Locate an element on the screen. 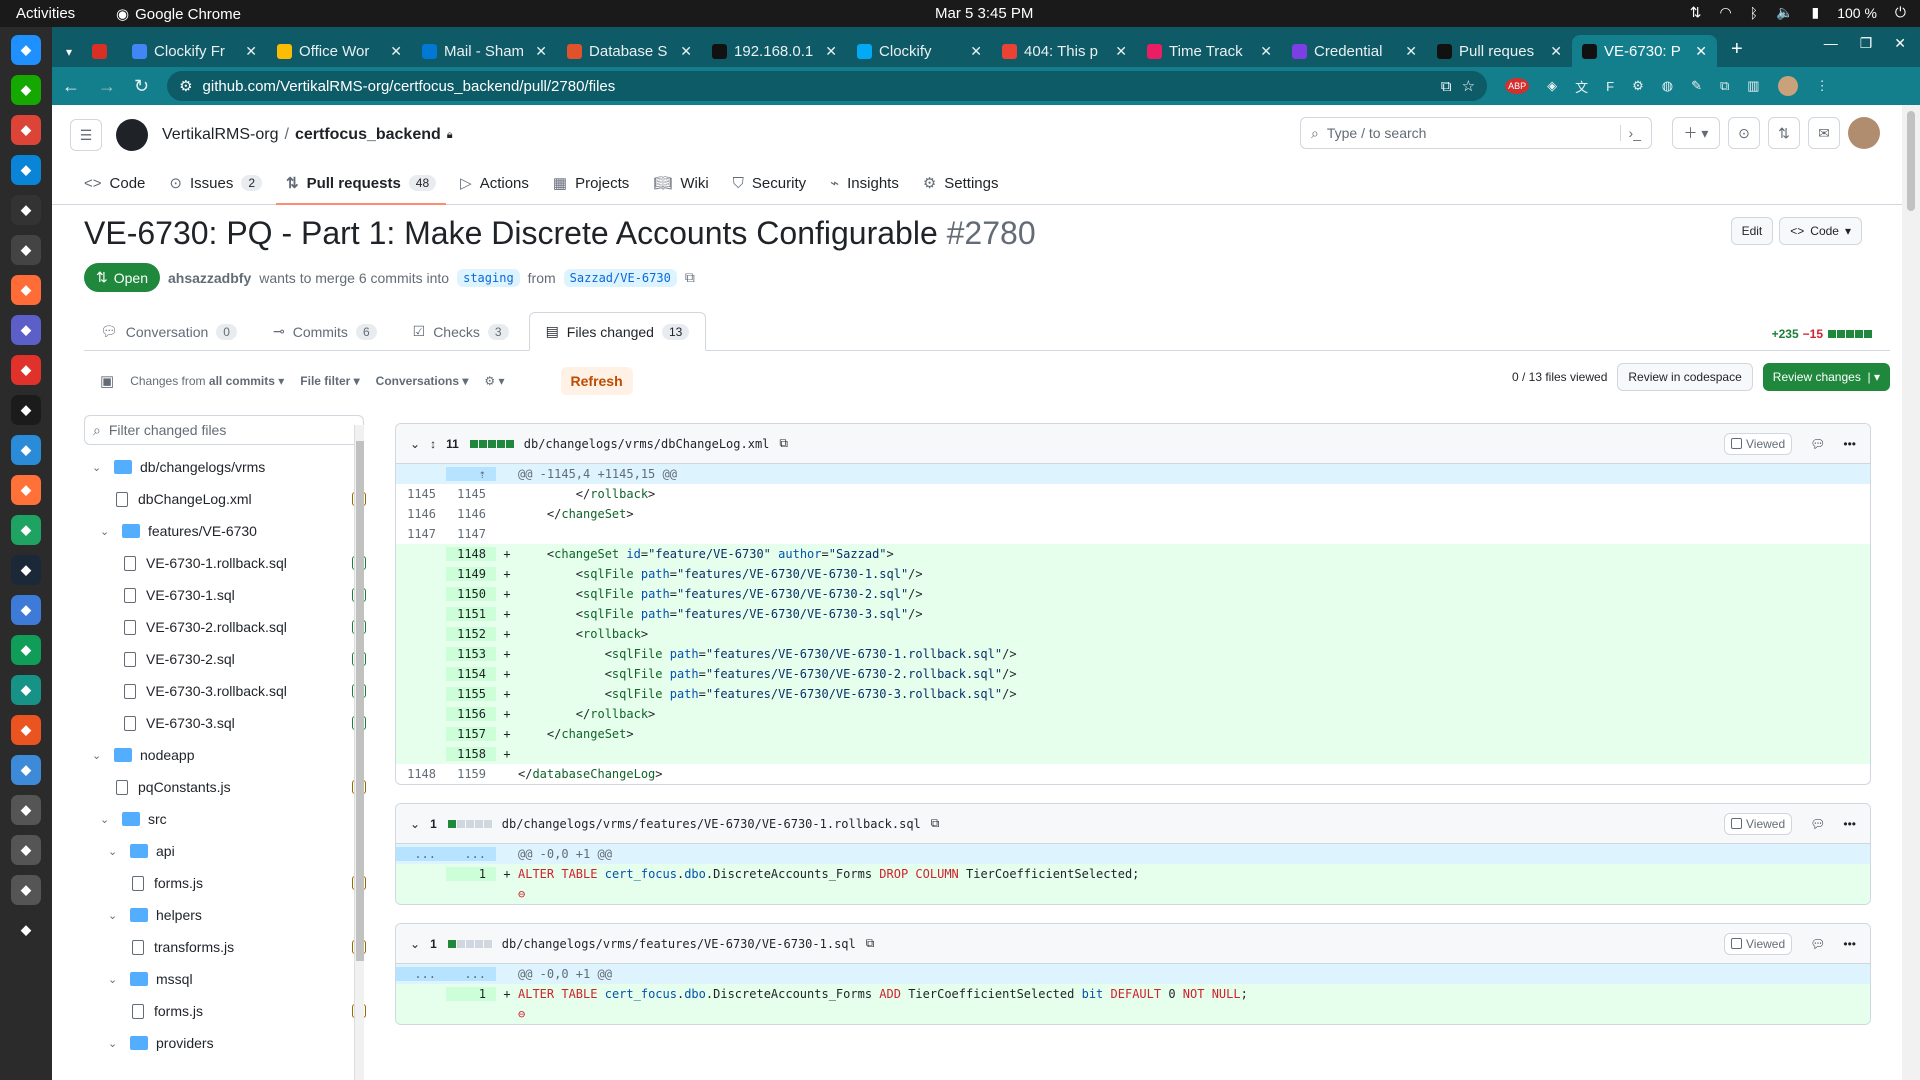 The image size is (1920, 1080). firefox-icon: ◆ is located at coordinates (26, 490).